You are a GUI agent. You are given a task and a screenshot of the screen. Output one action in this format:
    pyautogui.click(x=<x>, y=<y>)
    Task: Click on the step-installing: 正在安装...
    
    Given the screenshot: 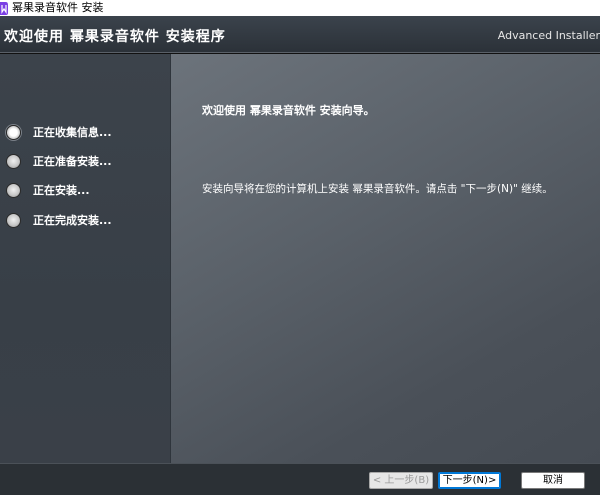 What is the action you would take?
    pyautogui.click(x=48, y=190)
    